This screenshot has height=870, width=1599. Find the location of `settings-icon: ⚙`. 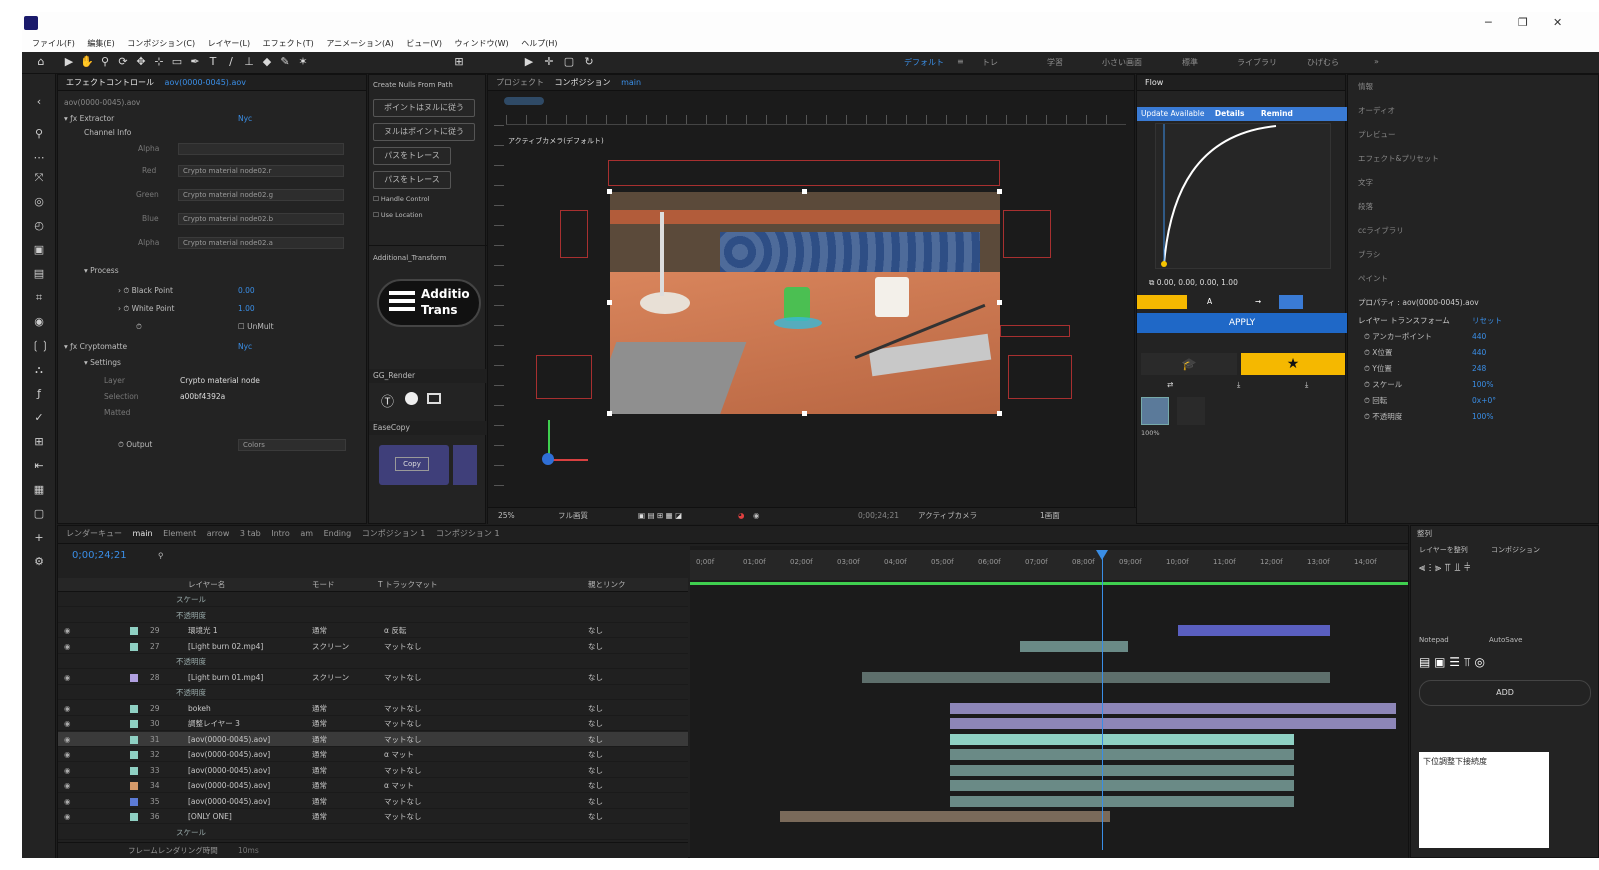

settings-icon: ⚙ is located at coordinates (39, 562).